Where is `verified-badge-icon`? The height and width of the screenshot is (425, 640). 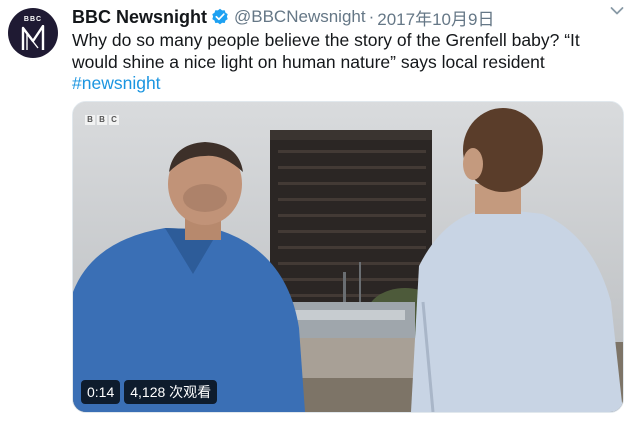
verified-badge-icon is located at coordinates (220, 17).